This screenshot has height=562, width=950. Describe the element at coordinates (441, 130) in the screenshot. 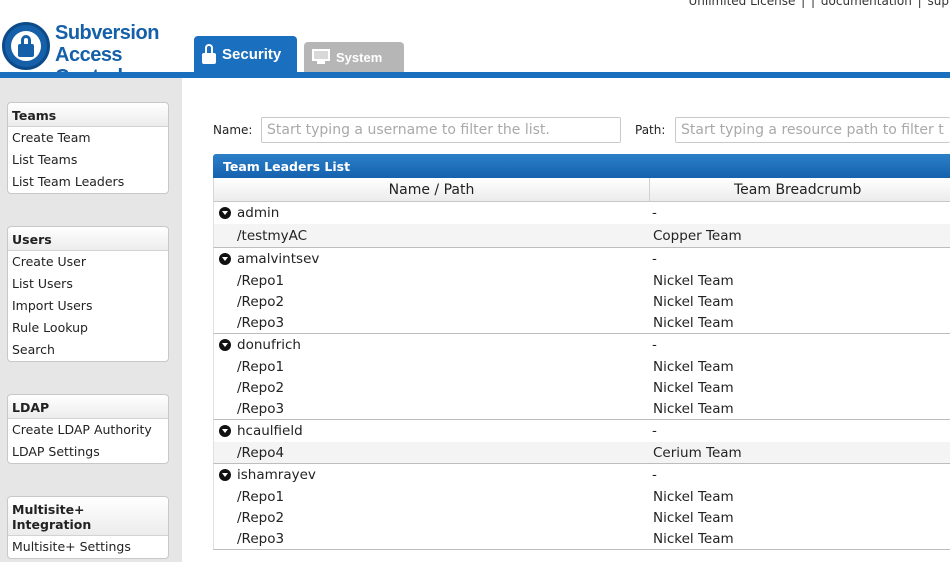

I see `name-filter-input` at that location.